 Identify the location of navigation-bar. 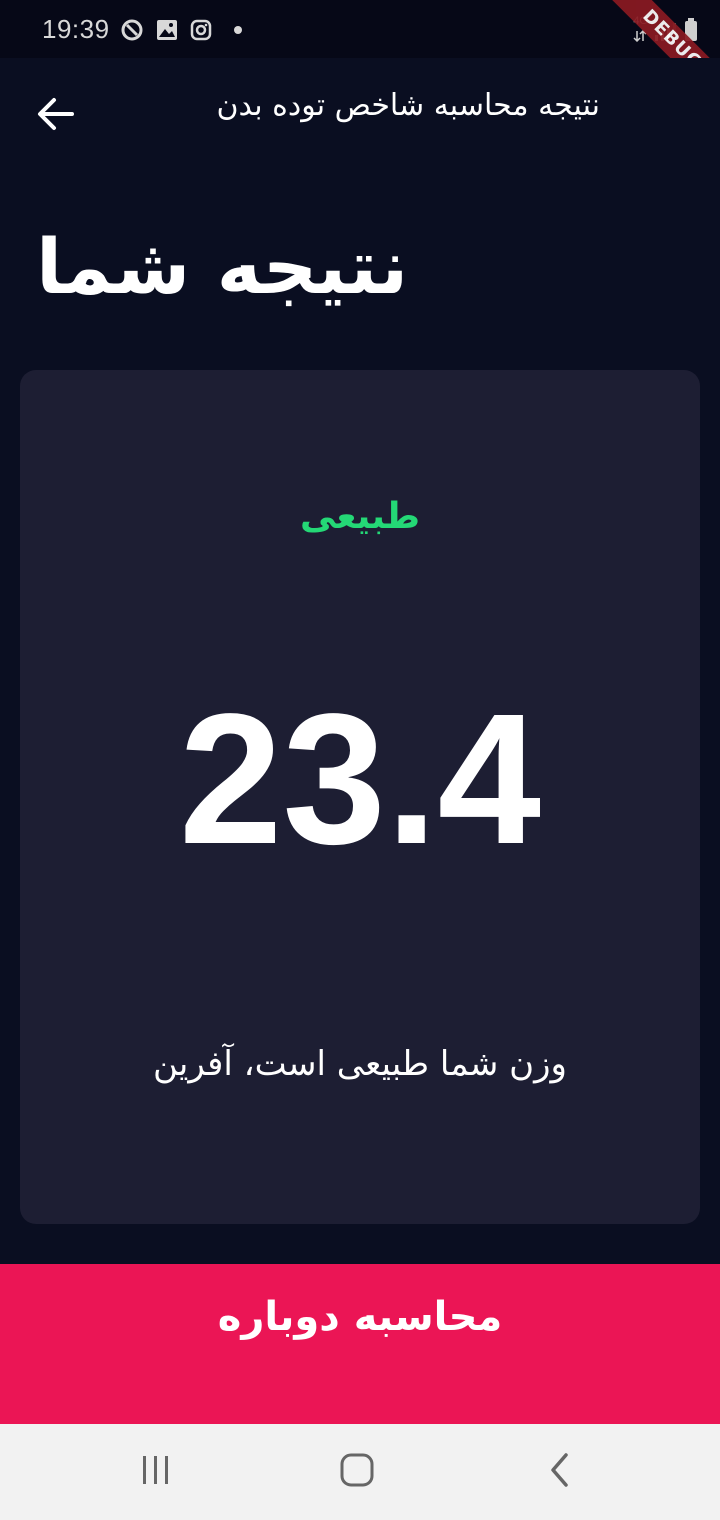
(360, 1472).